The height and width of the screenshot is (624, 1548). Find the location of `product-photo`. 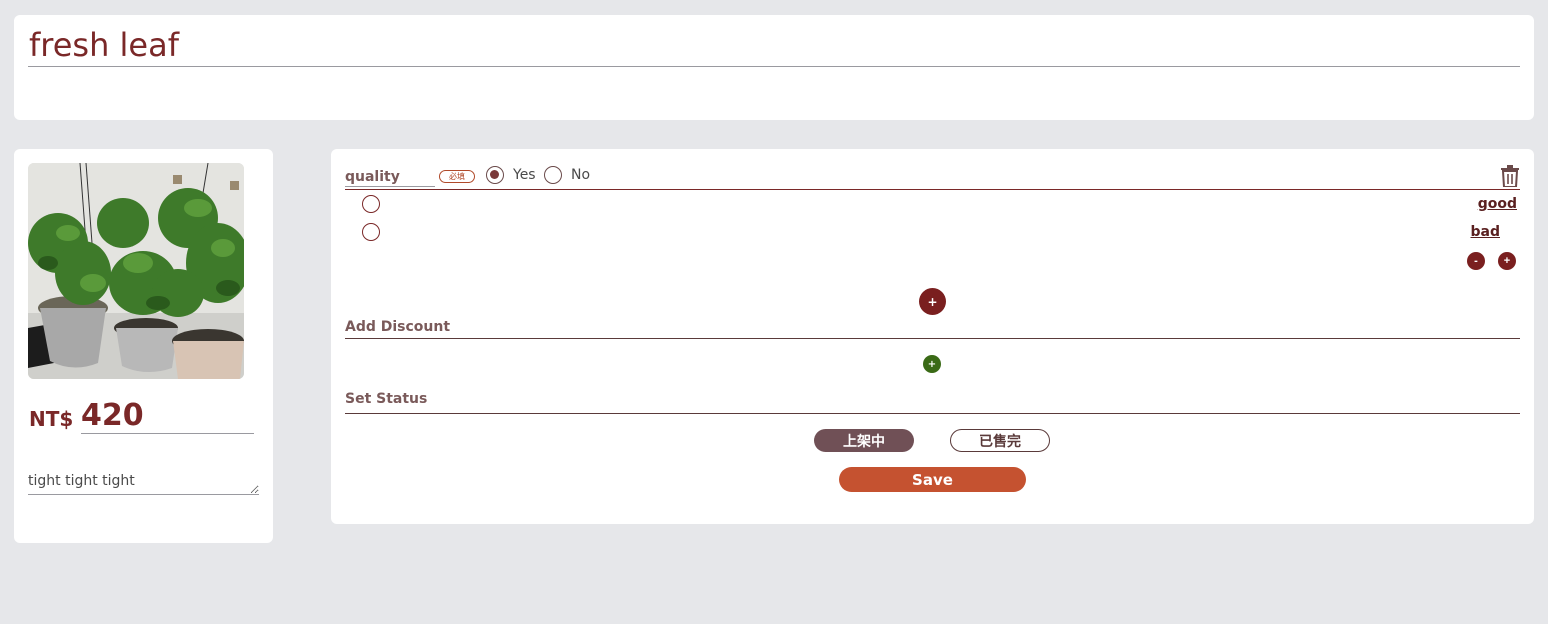

product-photo is located at coordinates (136, 271).